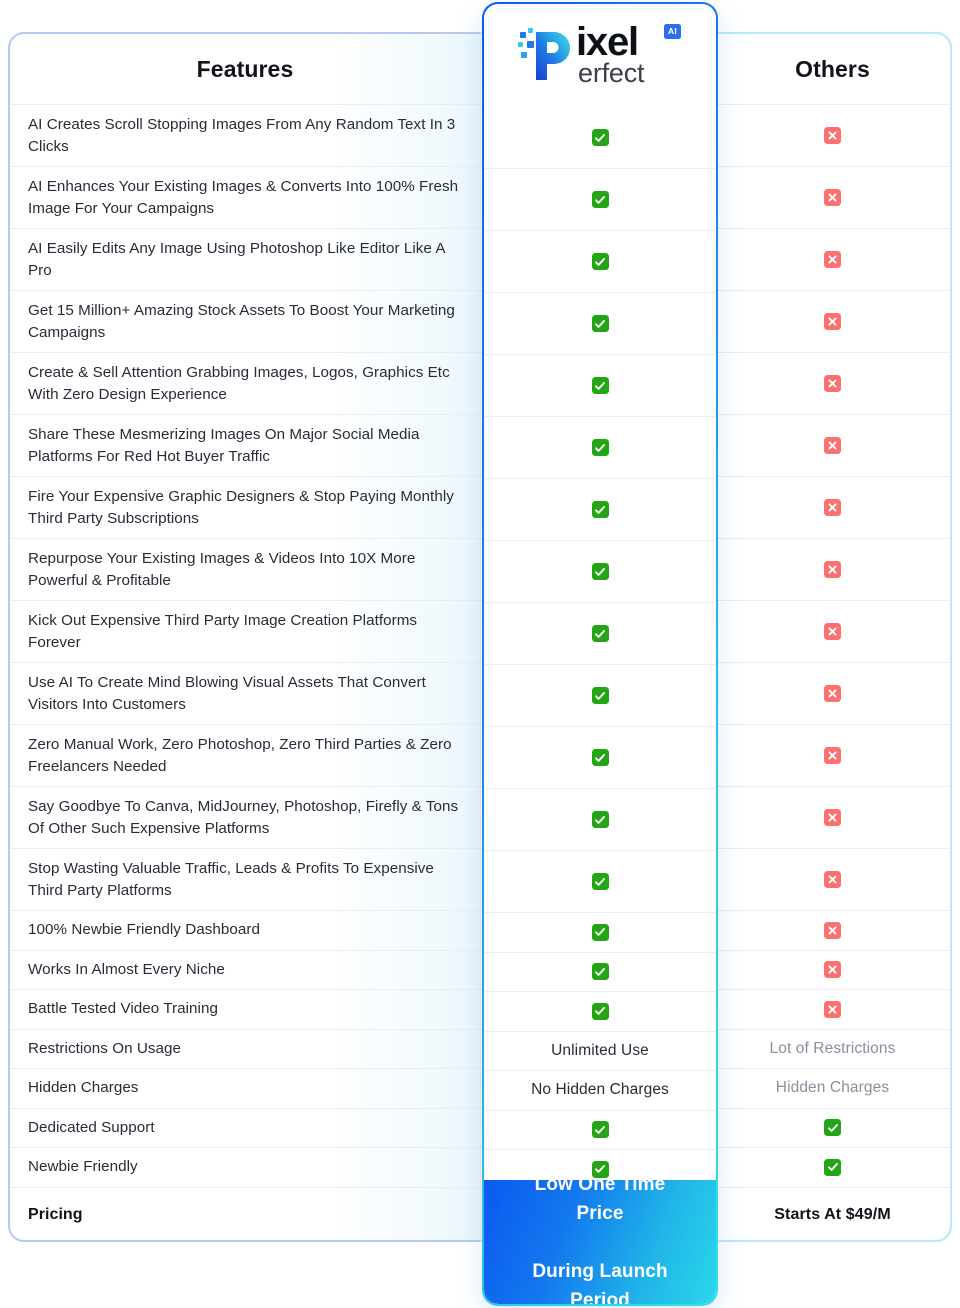 The image size is (960, 1308). What do you see at coordinates (245, 1088) in the screenshot?
I see `feature-cell: Hidden Charges` at bounding box center [245, 1088].